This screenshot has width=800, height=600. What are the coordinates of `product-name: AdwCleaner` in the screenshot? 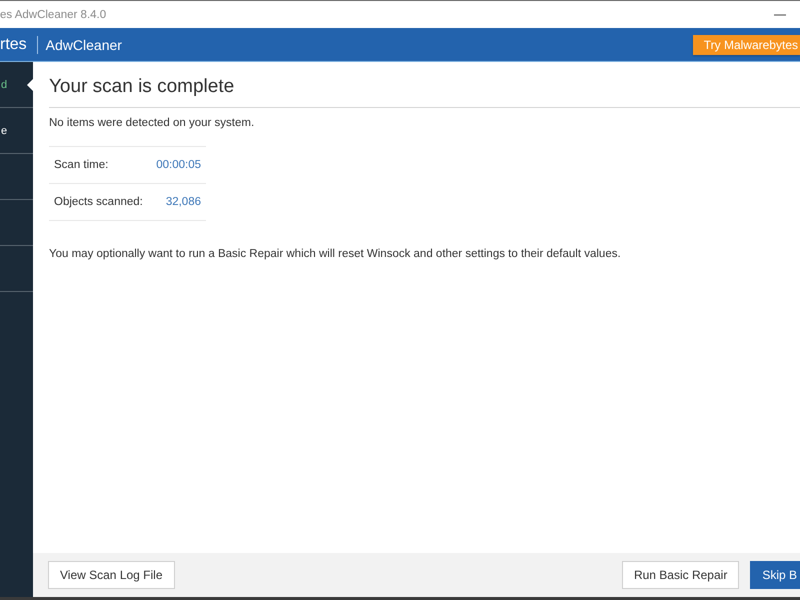 It's located at (84, 44).